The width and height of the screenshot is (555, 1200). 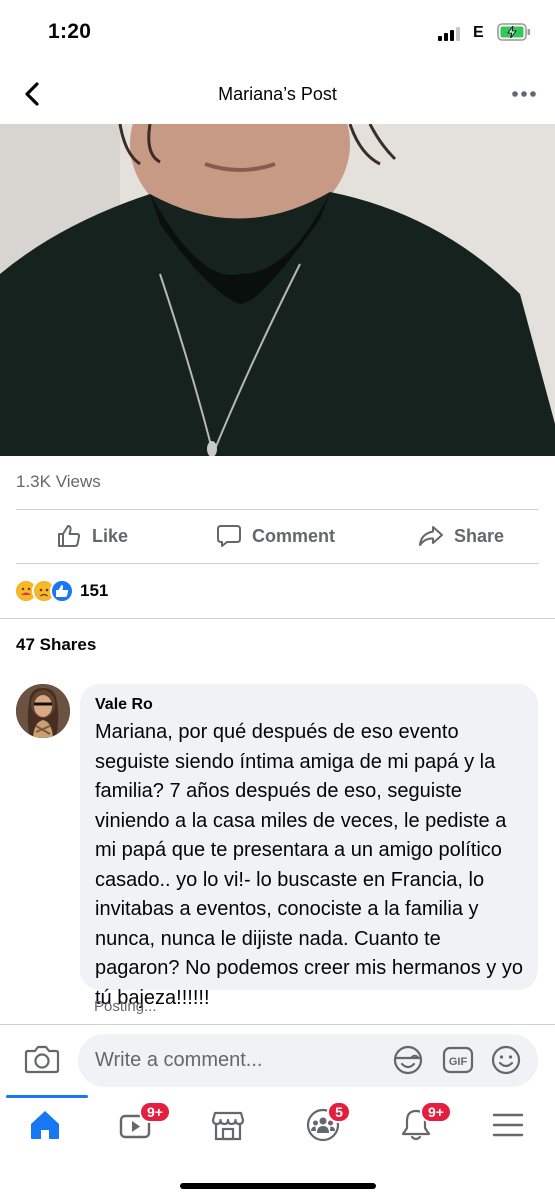 I want to click on status-bar: 1:20 E, so click(x=277, y=33).